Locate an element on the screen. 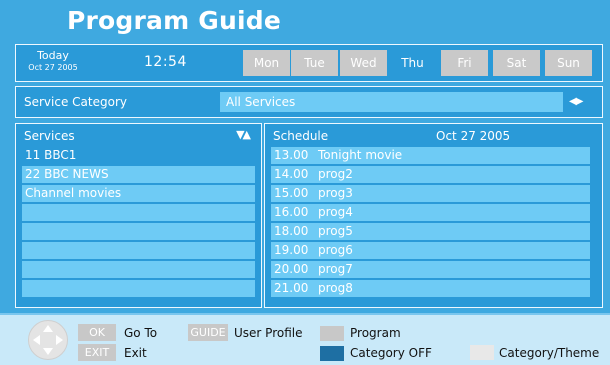 The image size is (610, 365). schedule-time: 15.00 is located at coordinates (291, 193).